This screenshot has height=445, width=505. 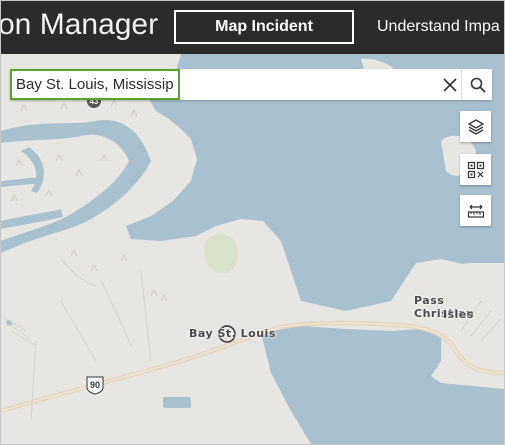 I want to click on search-button, so click(x=477, y=84).